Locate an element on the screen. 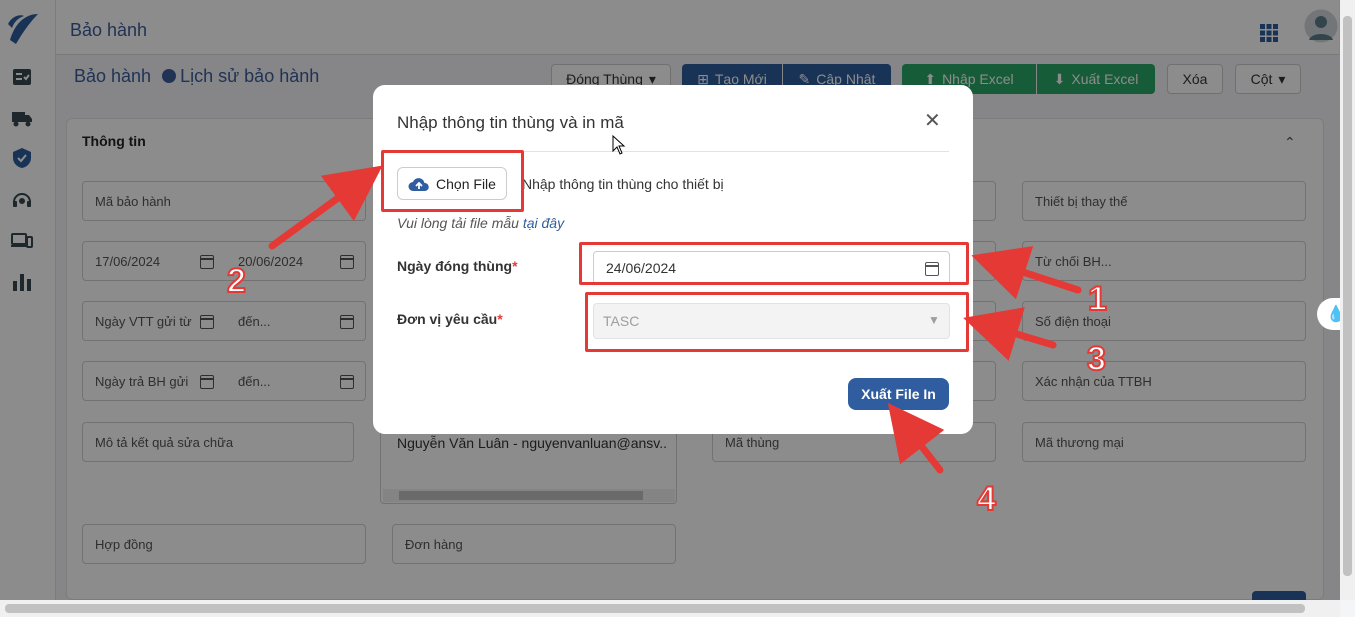 The width and height of the screenshot is (1355, 617). vertical-scrollbar is located at coordinates (1347, 300).